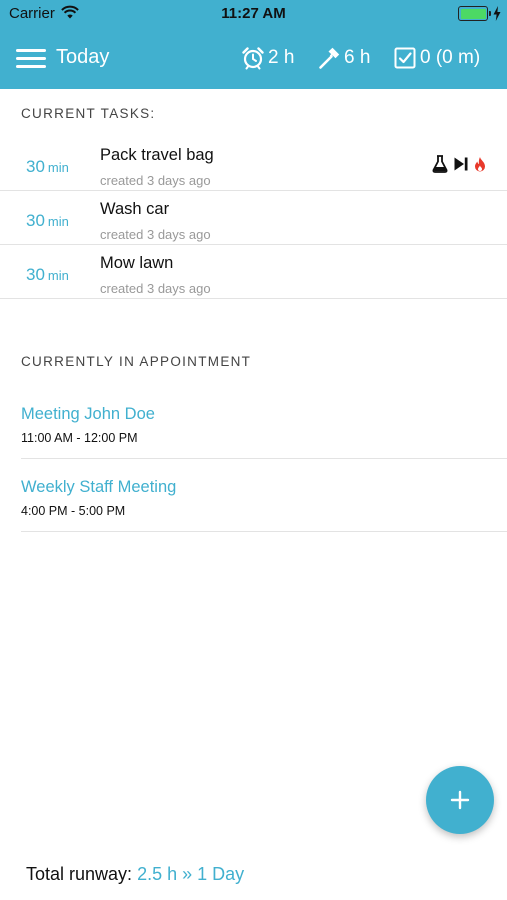 This screenshot has height=900, width=507. I want to click on top-bar: Carrier 11:27 AM Today 2 h 6 h 0 (0 m), so click(253, 44).